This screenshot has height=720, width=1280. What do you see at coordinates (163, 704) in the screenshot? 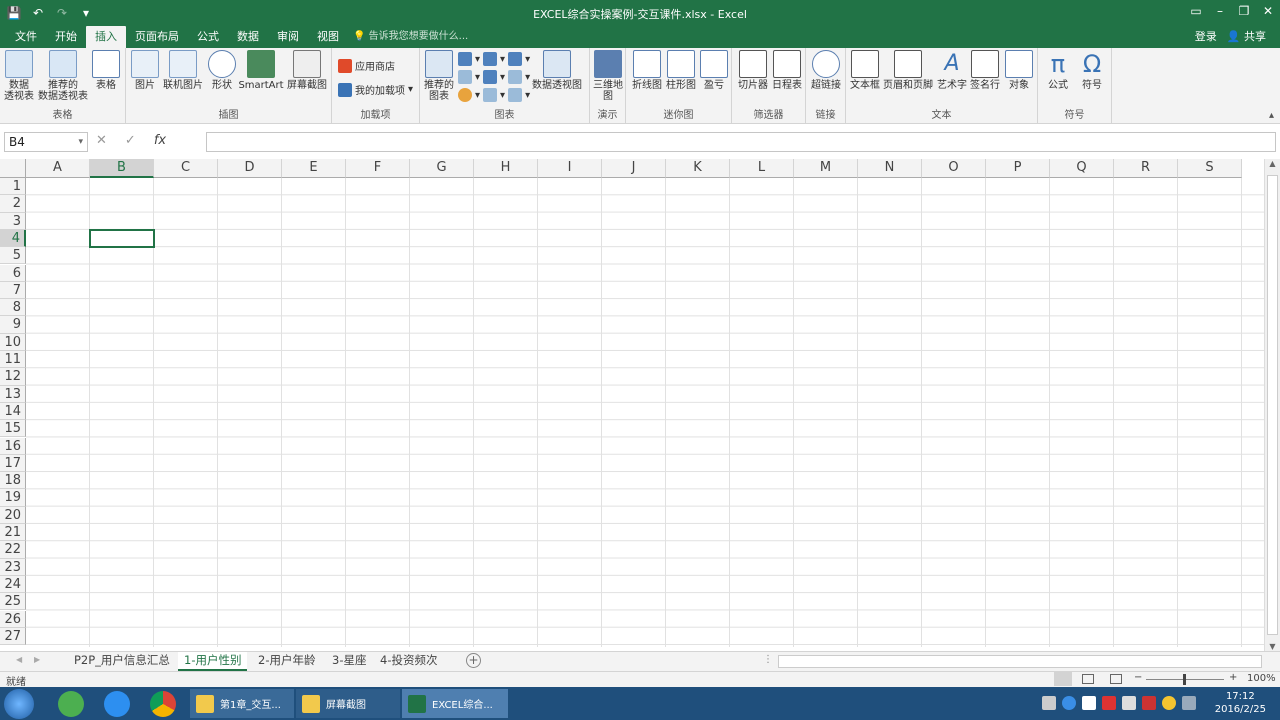
I see `chrome-icon` at bounding box center [163, 704].